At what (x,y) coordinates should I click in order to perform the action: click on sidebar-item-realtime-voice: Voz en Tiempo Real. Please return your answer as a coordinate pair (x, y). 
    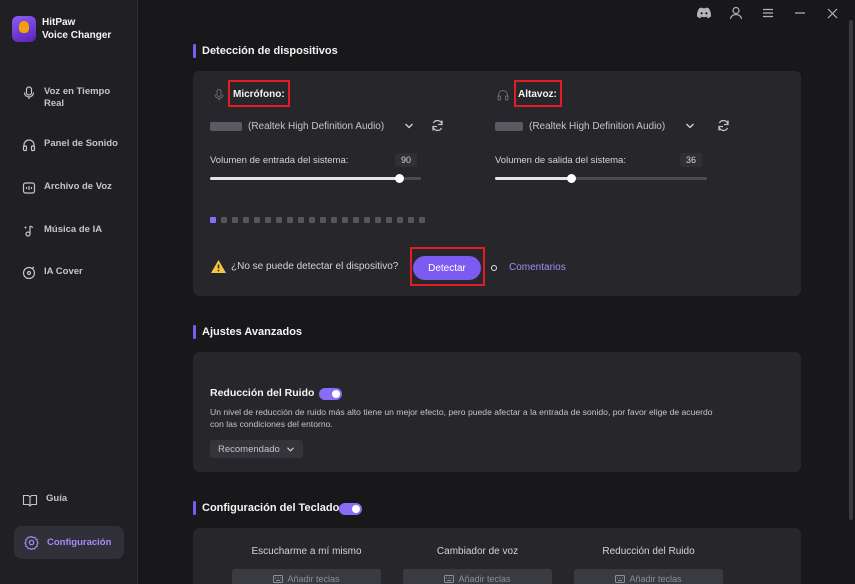
    Looking at the image, I should click on (66, 98).